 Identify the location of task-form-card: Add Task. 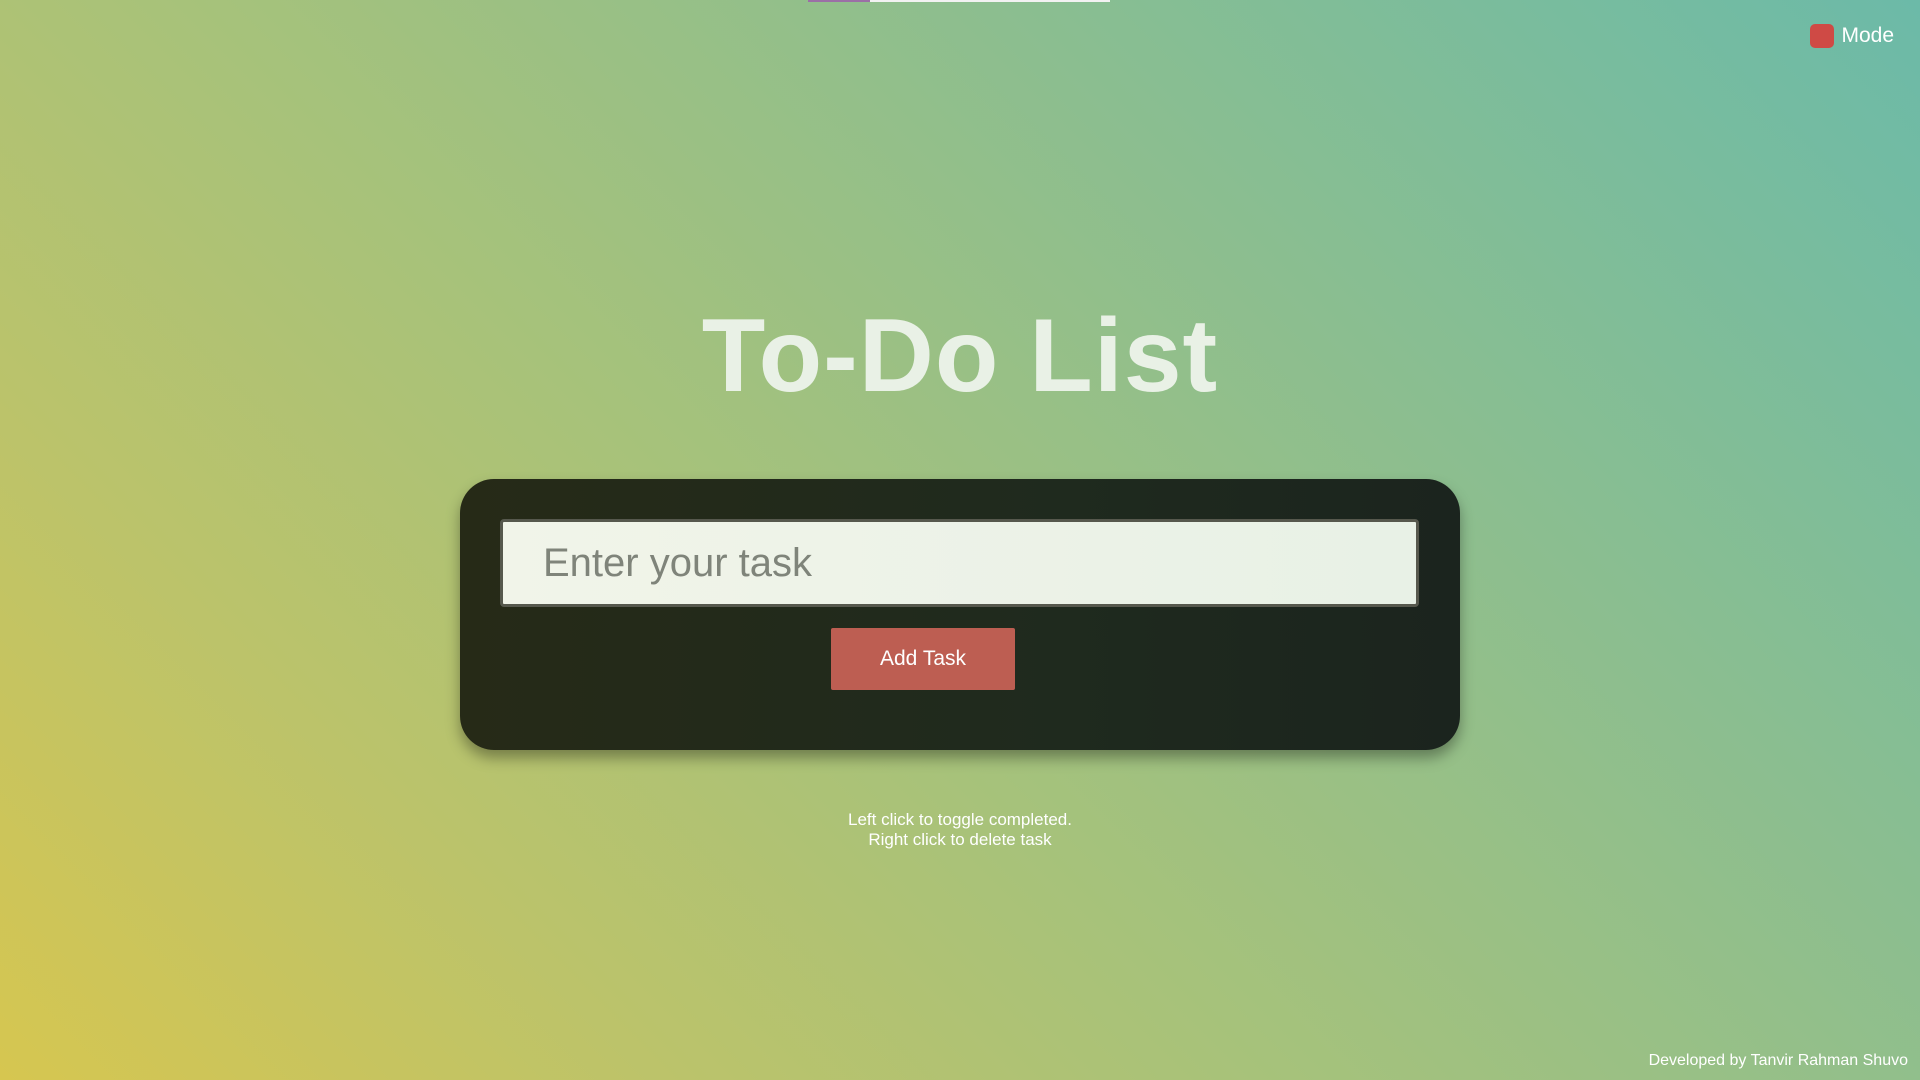
(960, 614).